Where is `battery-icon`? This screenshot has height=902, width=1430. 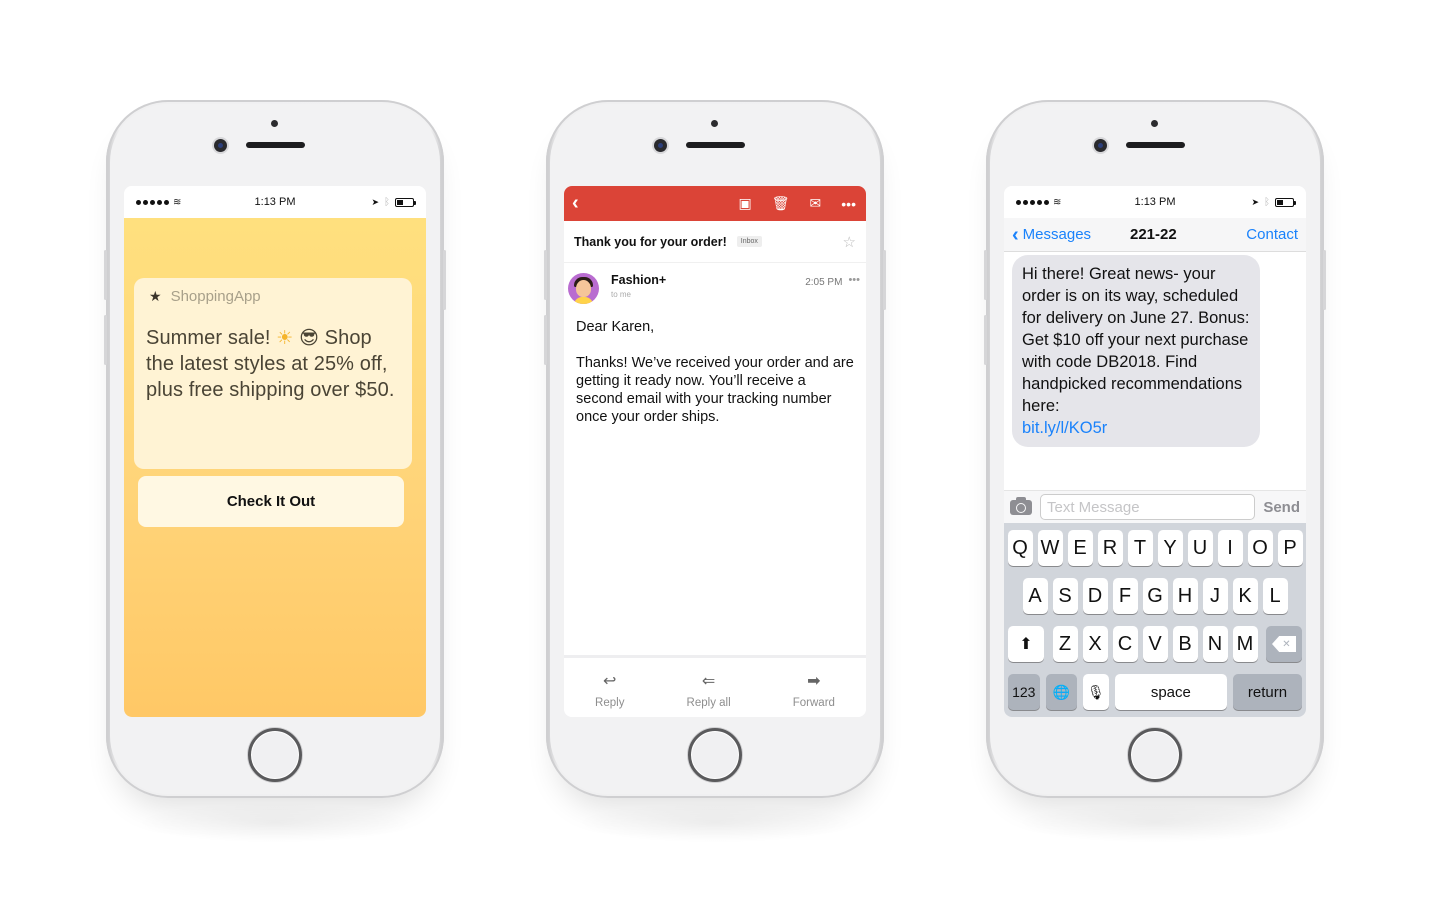
battery-icon is located at coordinates (405, 202).